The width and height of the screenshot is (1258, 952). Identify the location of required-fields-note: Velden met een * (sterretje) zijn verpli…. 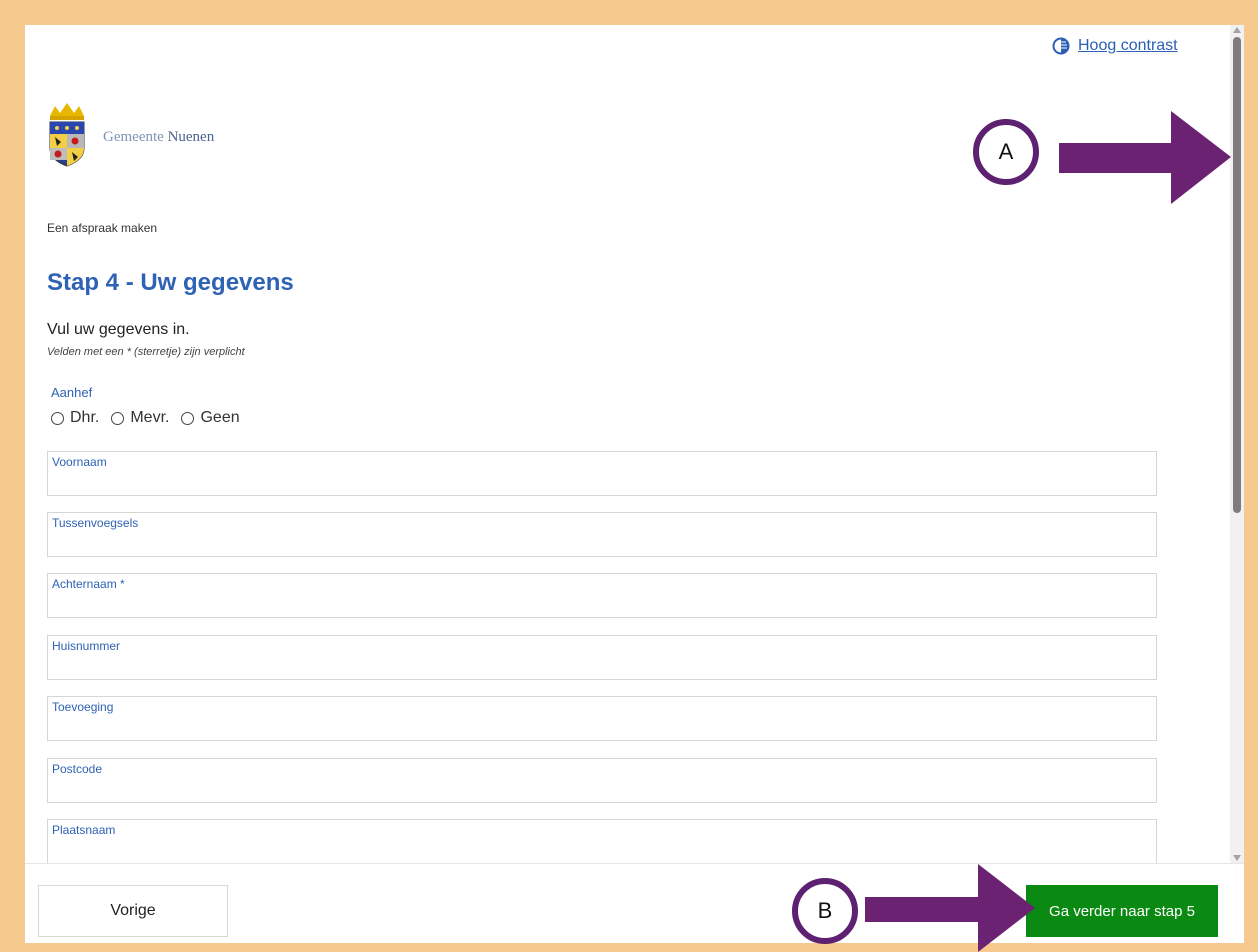
(146, 352).